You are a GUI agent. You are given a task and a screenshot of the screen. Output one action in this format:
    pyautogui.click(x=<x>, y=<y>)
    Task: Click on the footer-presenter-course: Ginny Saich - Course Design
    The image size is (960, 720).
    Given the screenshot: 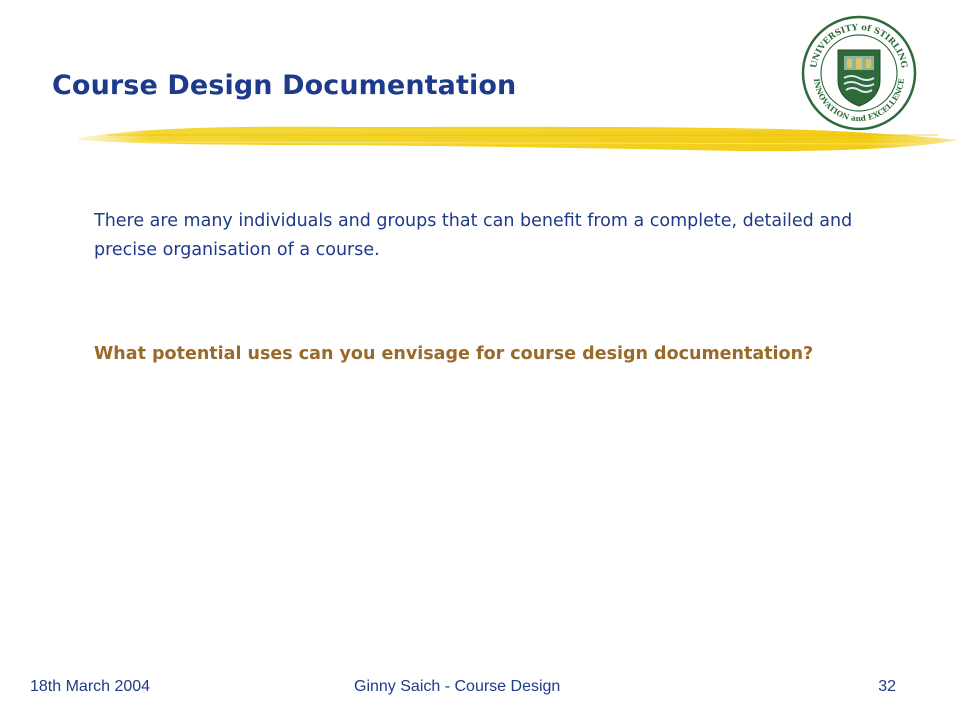 What is the action you would take?
    pyautogui.click(x=457, y=686)
    